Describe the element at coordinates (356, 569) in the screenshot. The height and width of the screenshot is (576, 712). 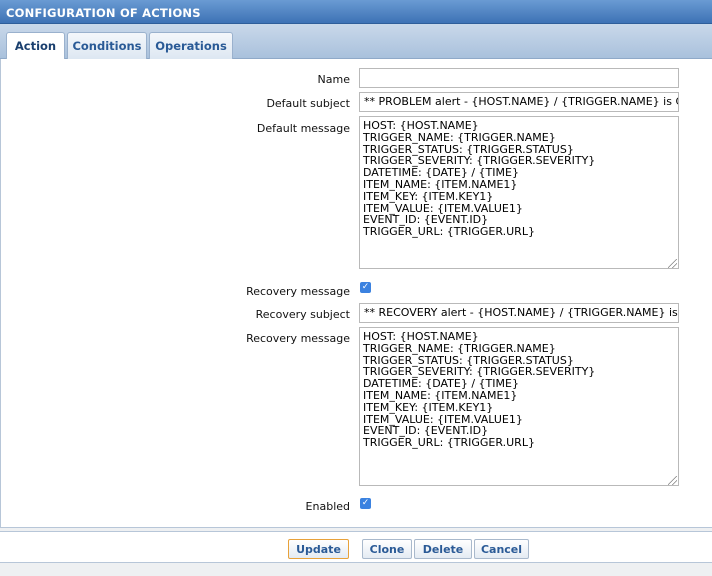
I see `bottom-strip` at that location.